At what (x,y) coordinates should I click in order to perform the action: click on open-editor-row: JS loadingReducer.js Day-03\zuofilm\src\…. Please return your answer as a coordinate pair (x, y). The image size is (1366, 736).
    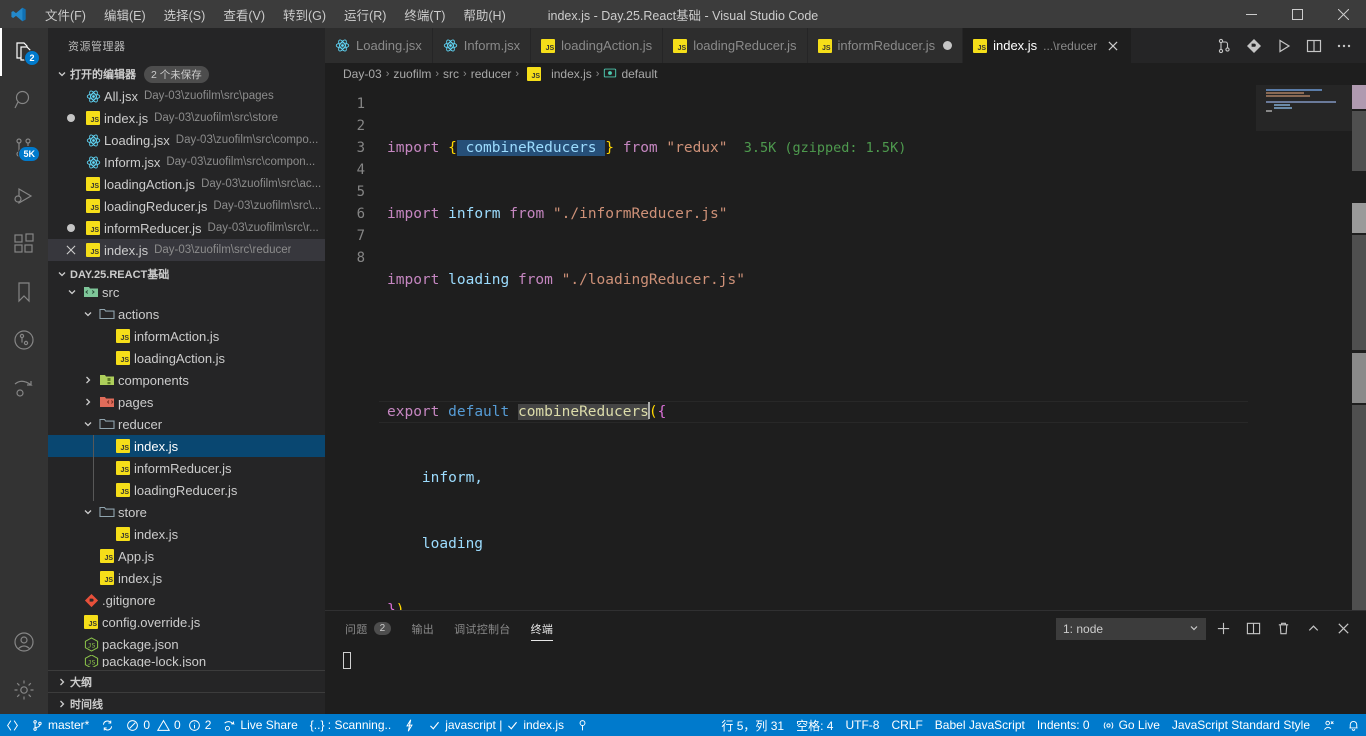
    Looking at the image, I should click on (186, 206).